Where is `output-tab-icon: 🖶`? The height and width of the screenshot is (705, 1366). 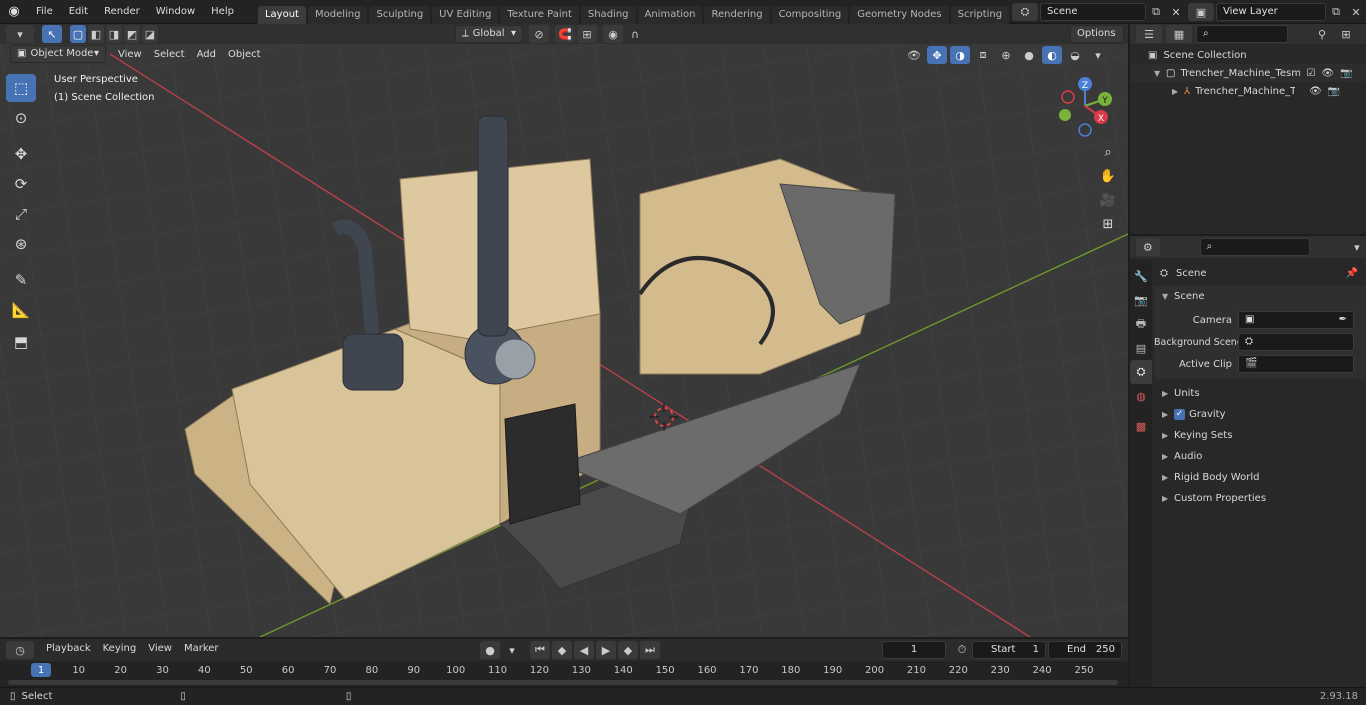 output-tab-icon: 🖶 is located at coordinates (1141, 324).